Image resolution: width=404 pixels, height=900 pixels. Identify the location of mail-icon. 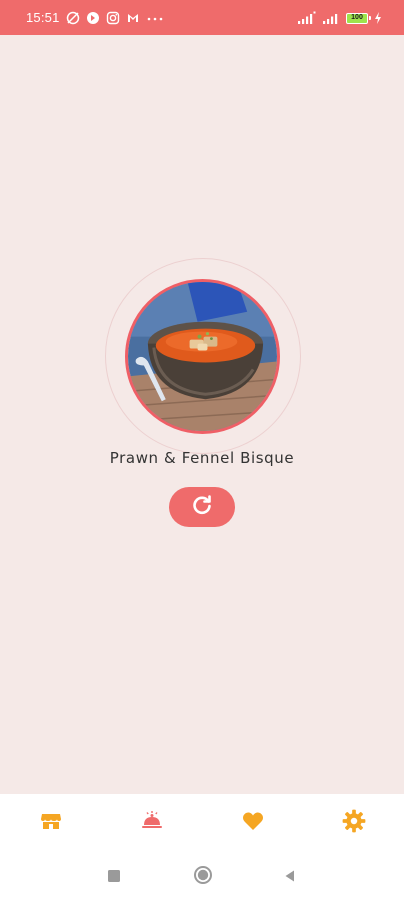
(133, 18).